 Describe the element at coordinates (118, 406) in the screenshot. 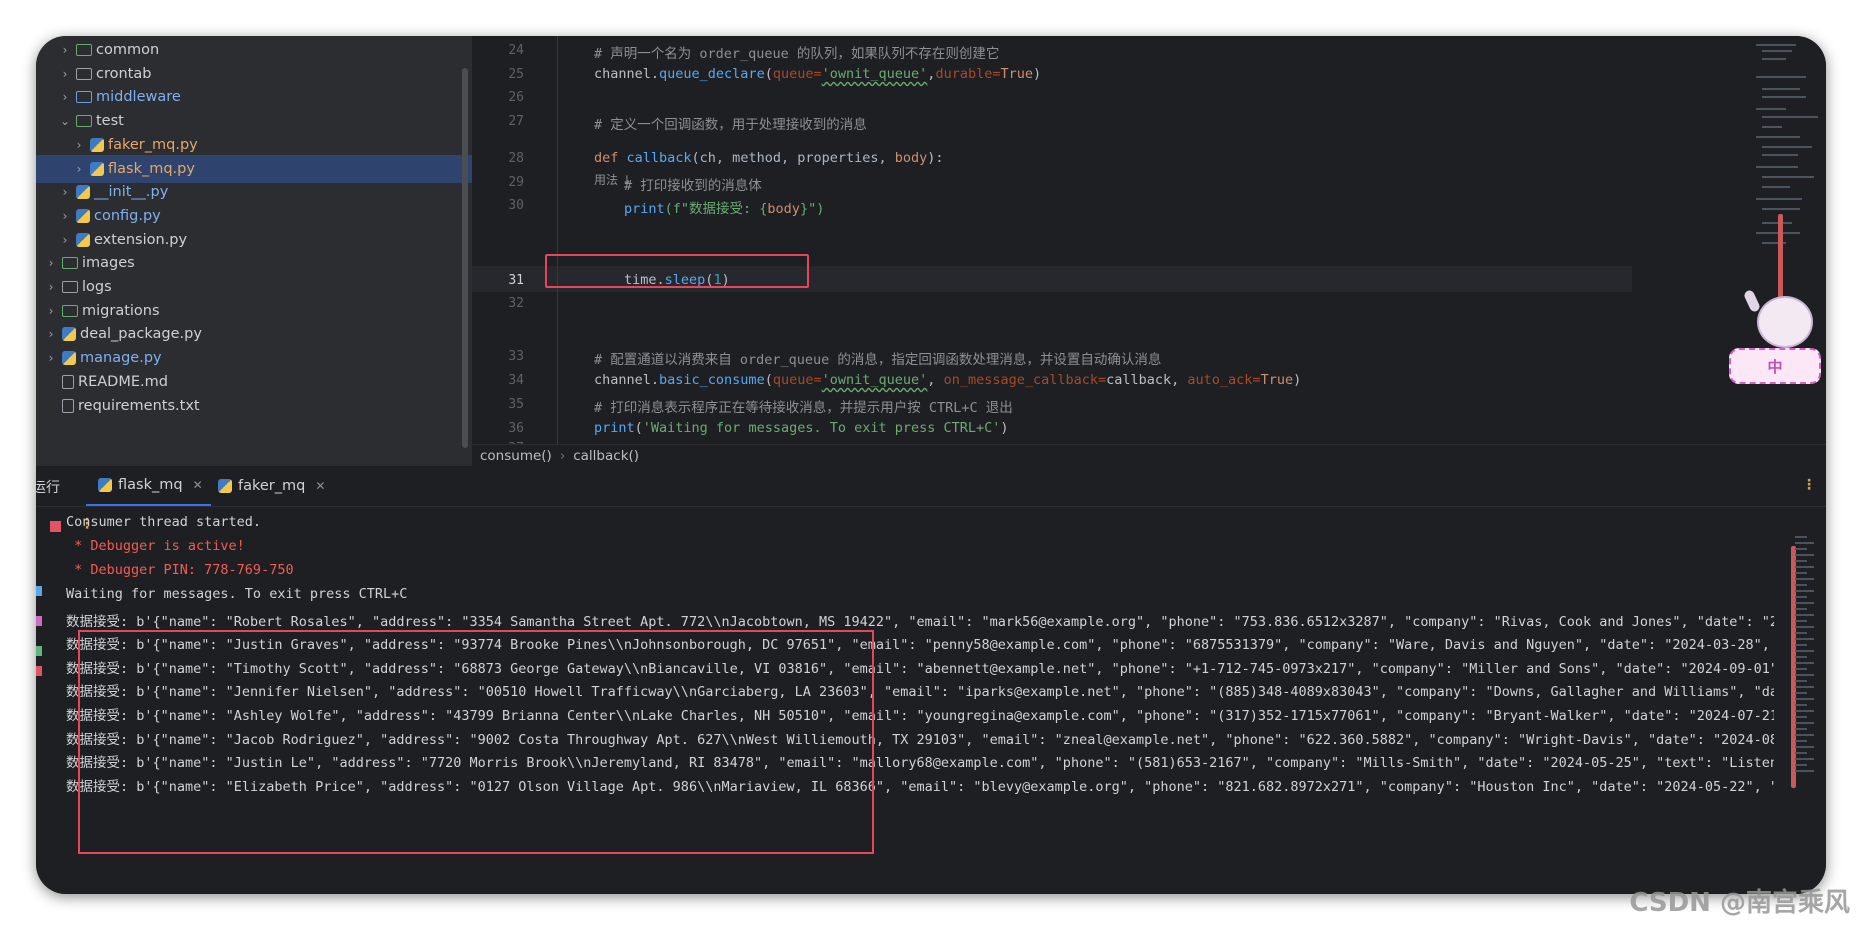

I see `tree-item-requirements-txt: requirements.txt` at that location.